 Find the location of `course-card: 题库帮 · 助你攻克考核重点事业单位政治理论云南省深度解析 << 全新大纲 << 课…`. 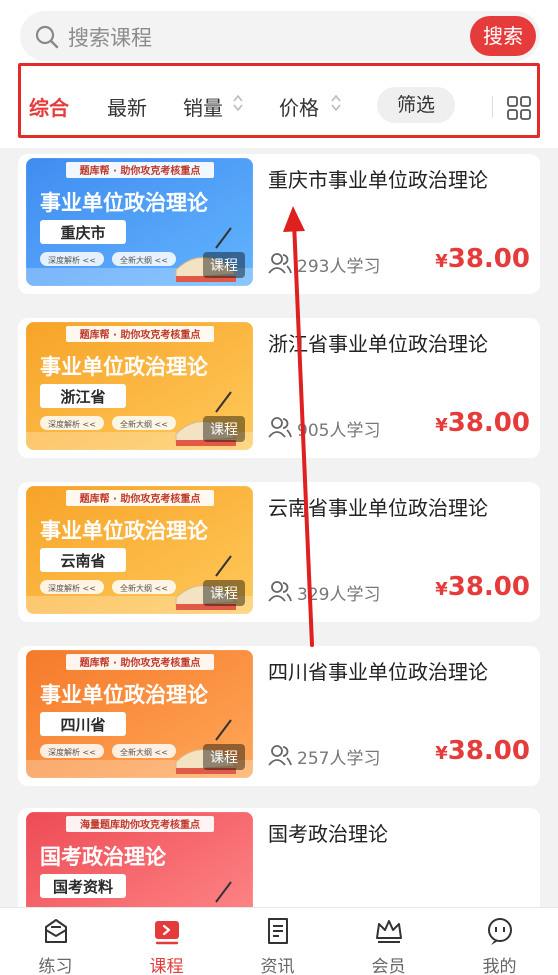

course-card: 题库帮 · 助你攻克考核重点事业单位政治理论云南省深度解析 << 全新大纲 << 课… is located at coordinates (279, 552).